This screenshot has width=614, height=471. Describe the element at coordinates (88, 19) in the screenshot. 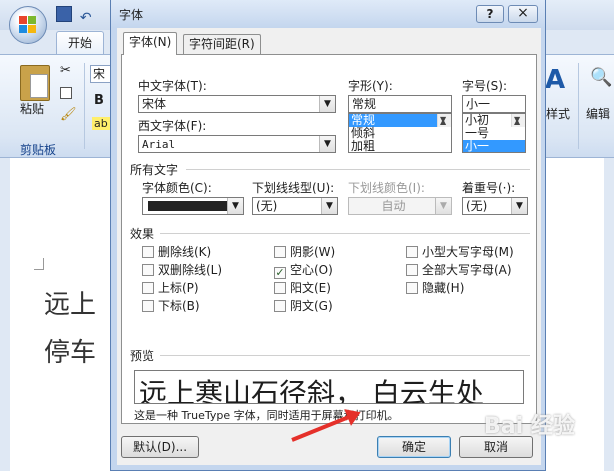

I see `undo-icon: ↶` at that location.